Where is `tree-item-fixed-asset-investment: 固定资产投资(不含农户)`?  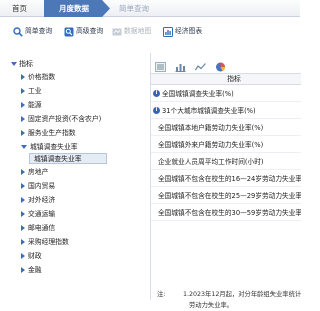
tree-item-fixed-asset-investment: 固定资产投资(不含农户) is located at coordinates (61, 119).